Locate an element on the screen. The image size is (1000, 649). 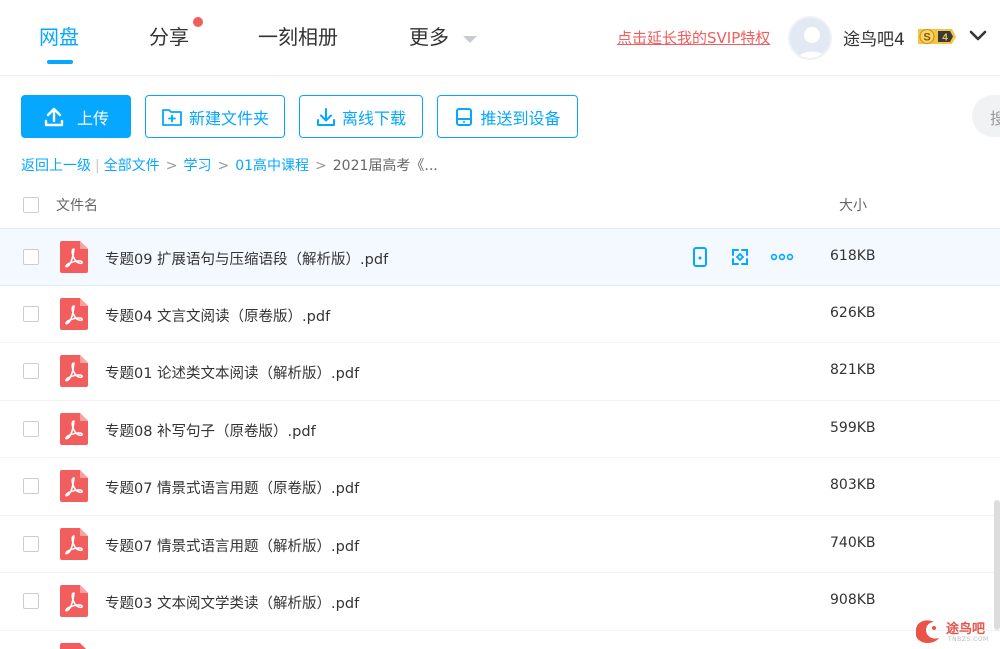
offline-download-button: 离线下载 is located at coordinates (361, 116).